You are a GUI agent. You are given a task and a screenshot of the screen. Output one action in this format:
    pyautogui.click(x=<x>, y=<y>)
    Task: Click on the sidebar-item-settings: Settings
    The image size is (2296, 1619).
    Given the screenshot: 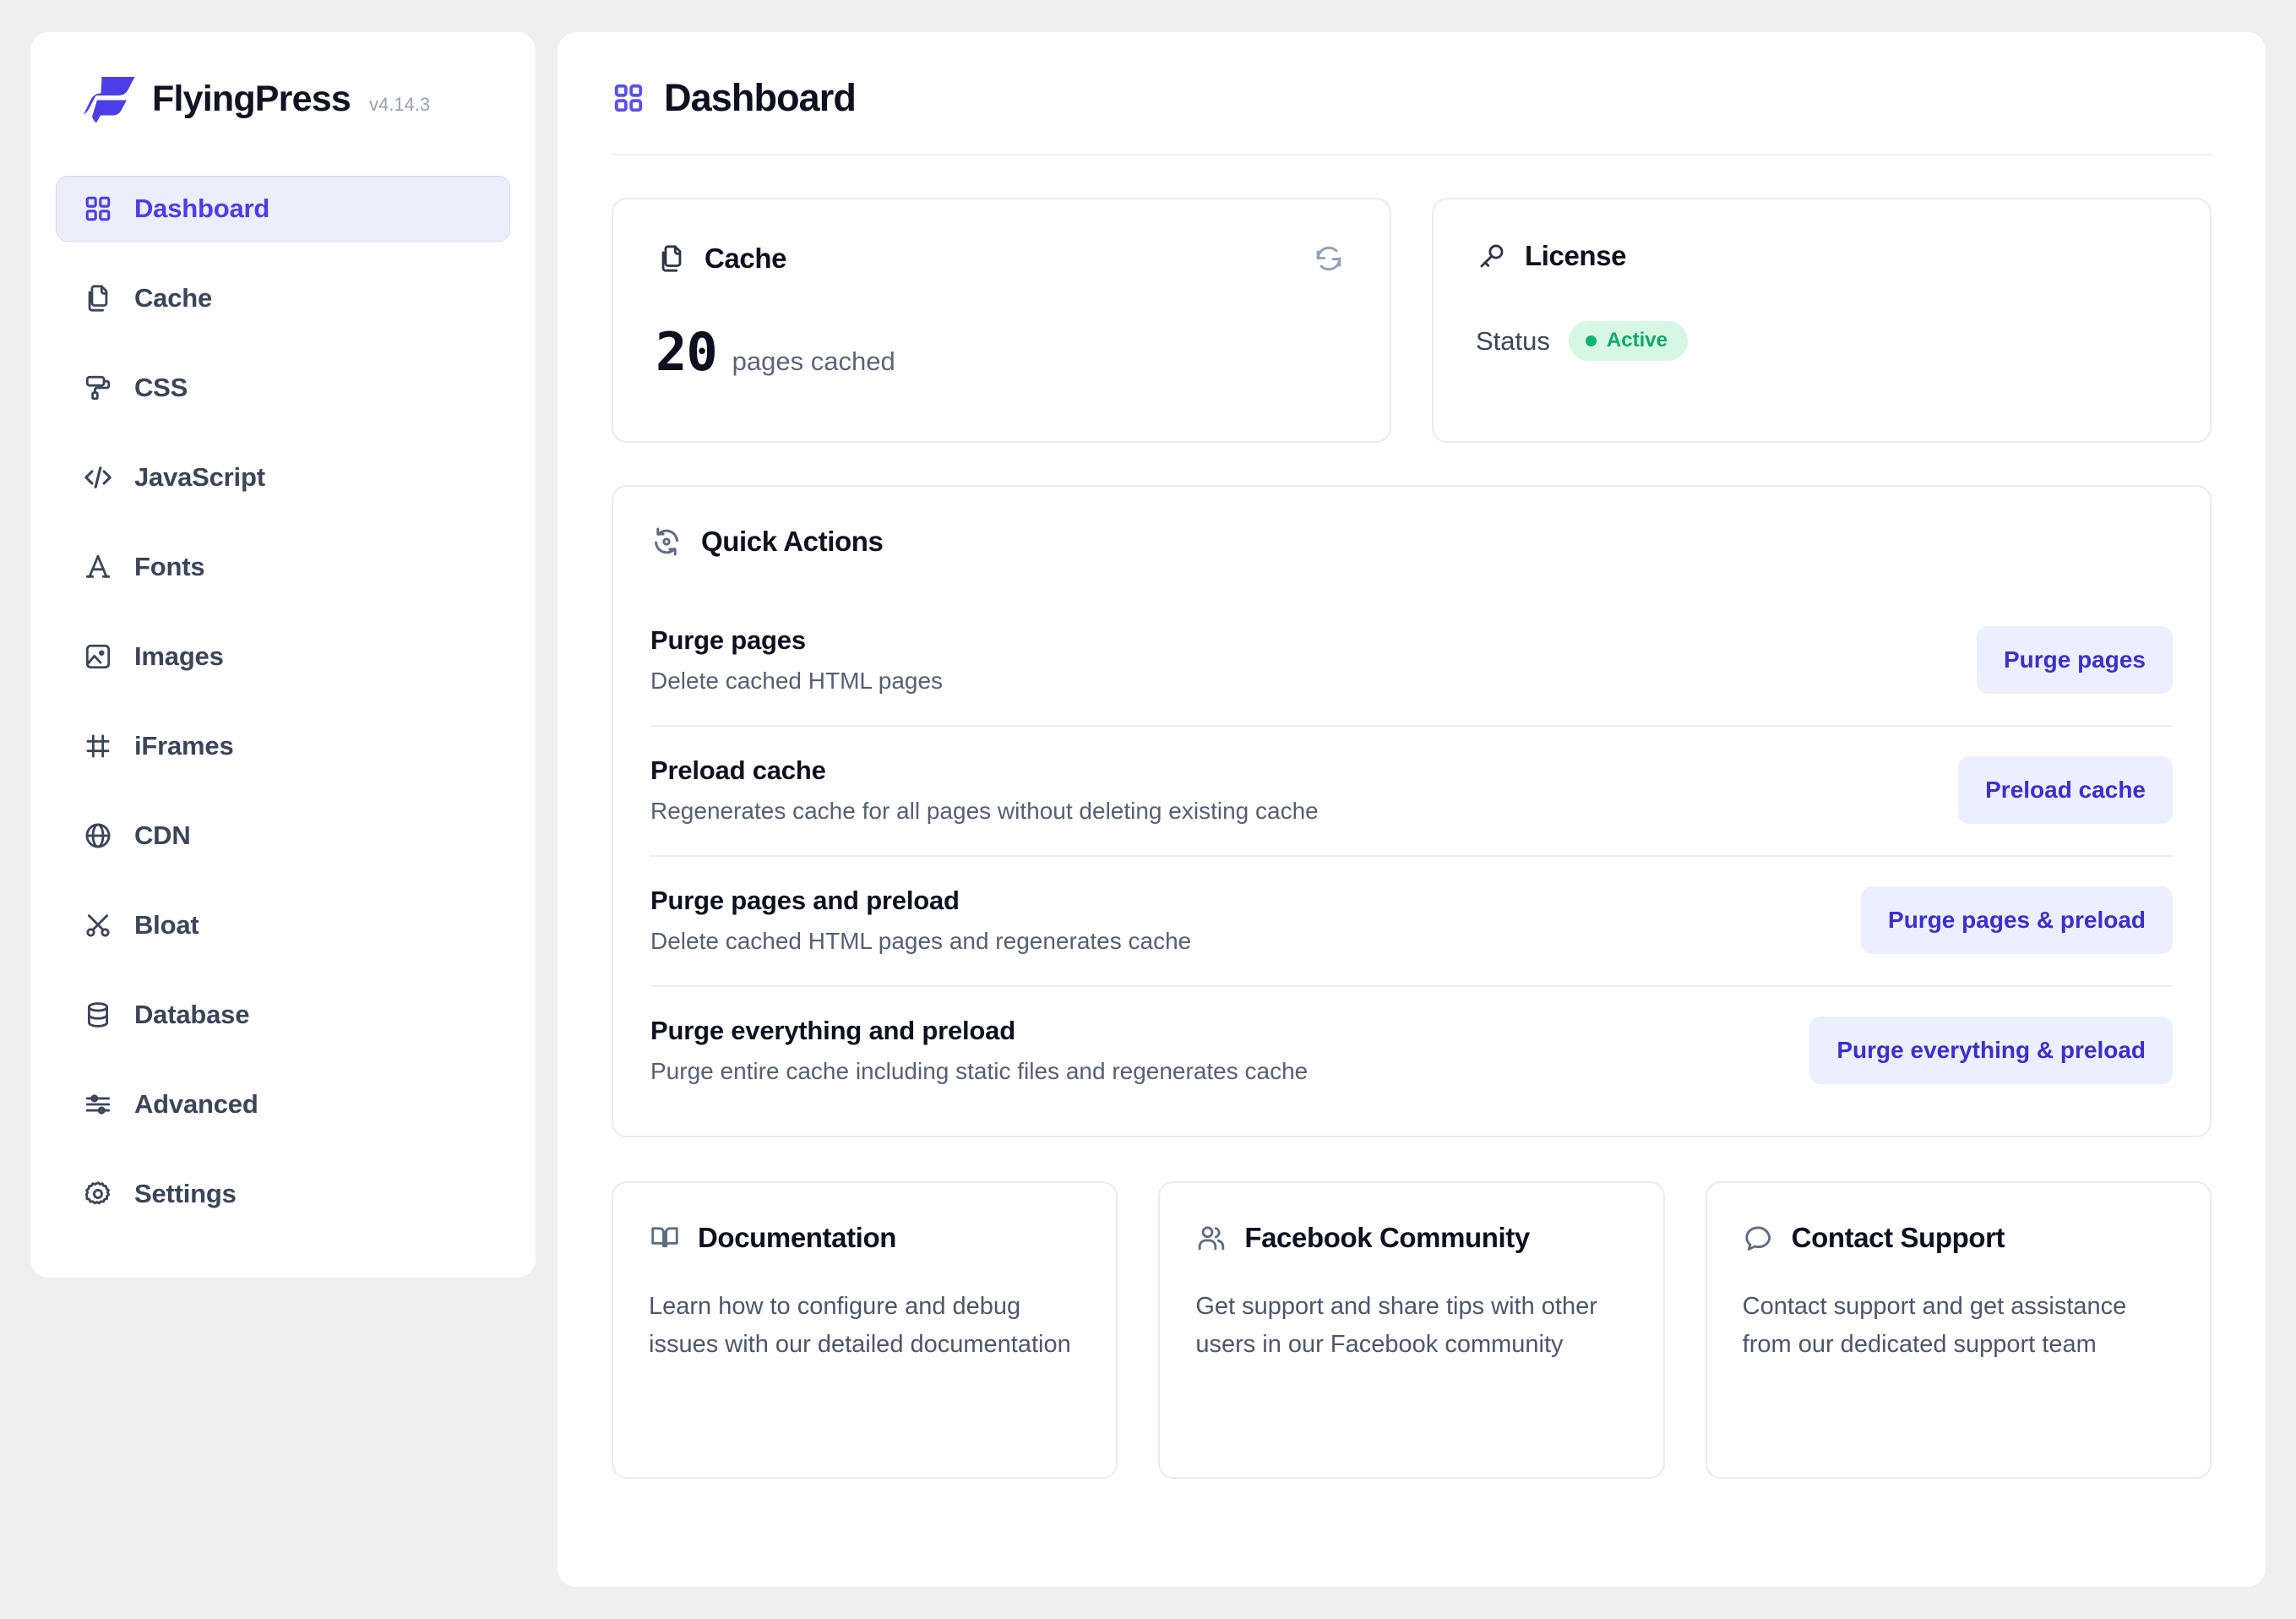 What is the action you would take?
    pyautogui.click(x=283, y=1194)
    